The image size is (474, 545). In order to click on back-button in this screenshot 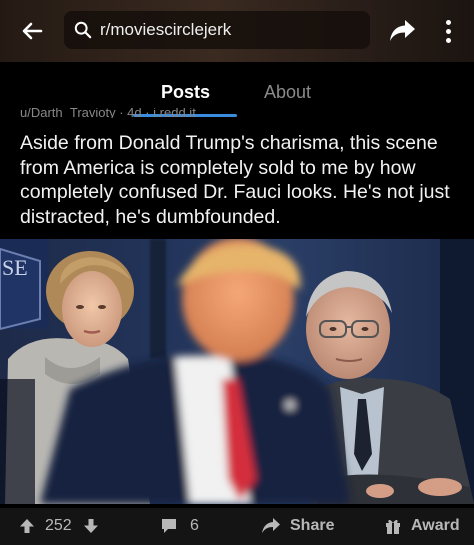, I will do `click(32, 31)`.